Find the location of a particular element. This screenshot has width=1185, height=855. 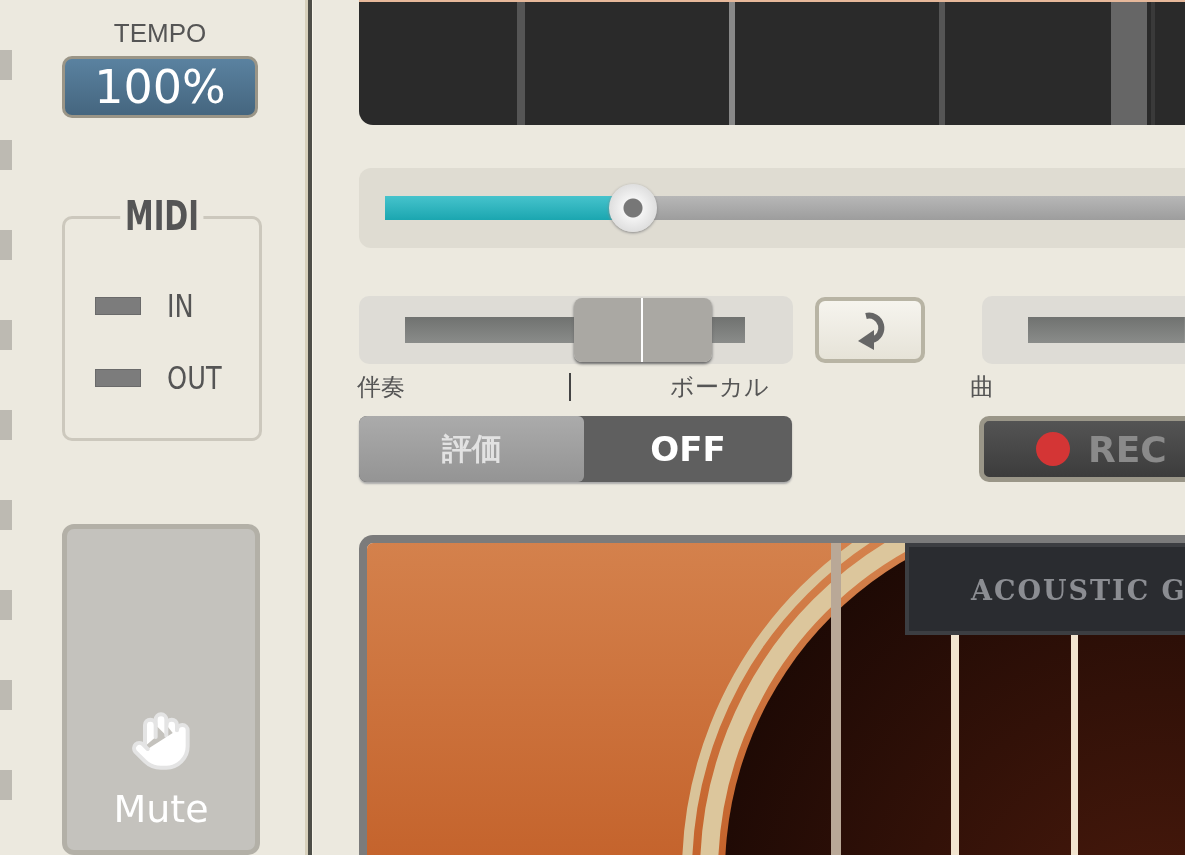

mute-button: Mute is located at coordinates (161, 689).